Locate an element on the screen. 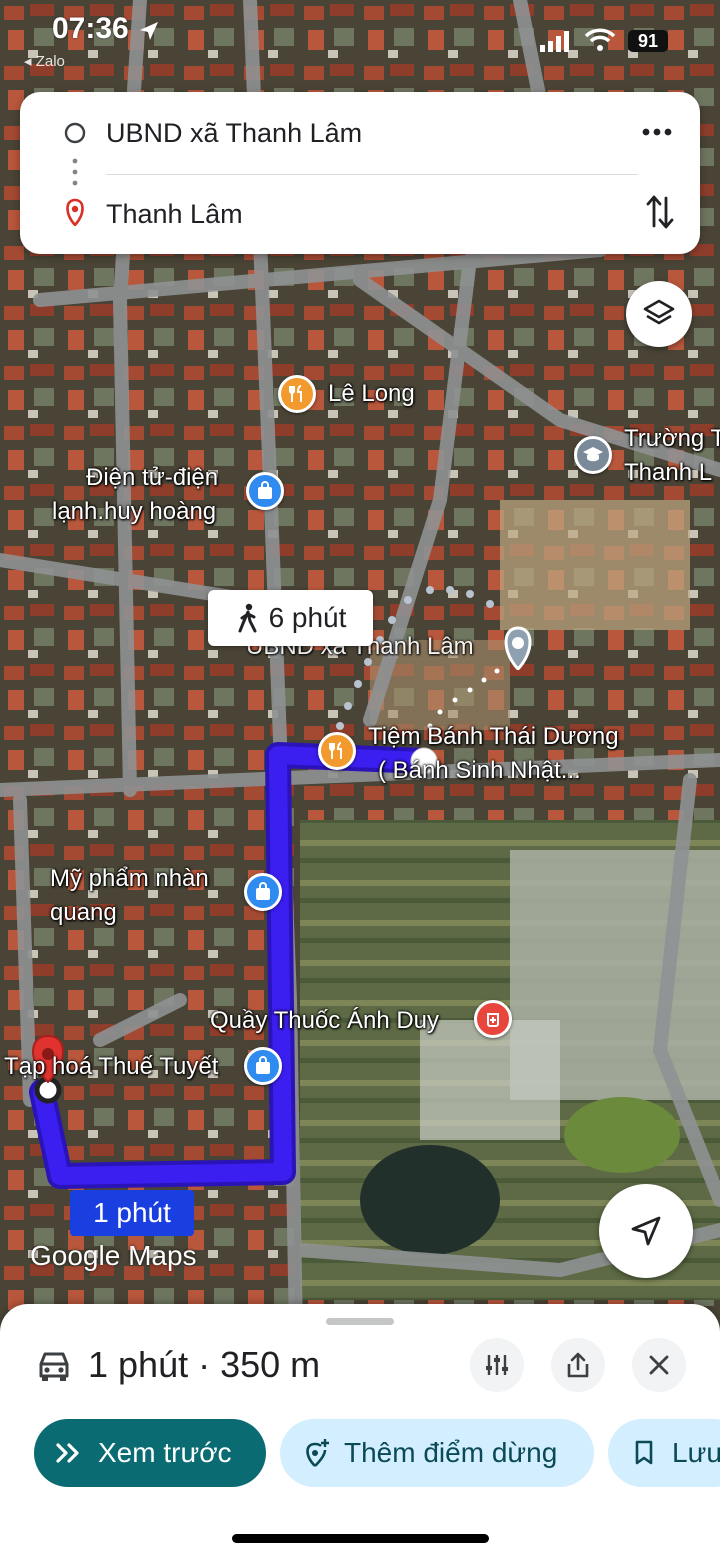  navigation-arrow-icon is located at coordinates (646, 1231).